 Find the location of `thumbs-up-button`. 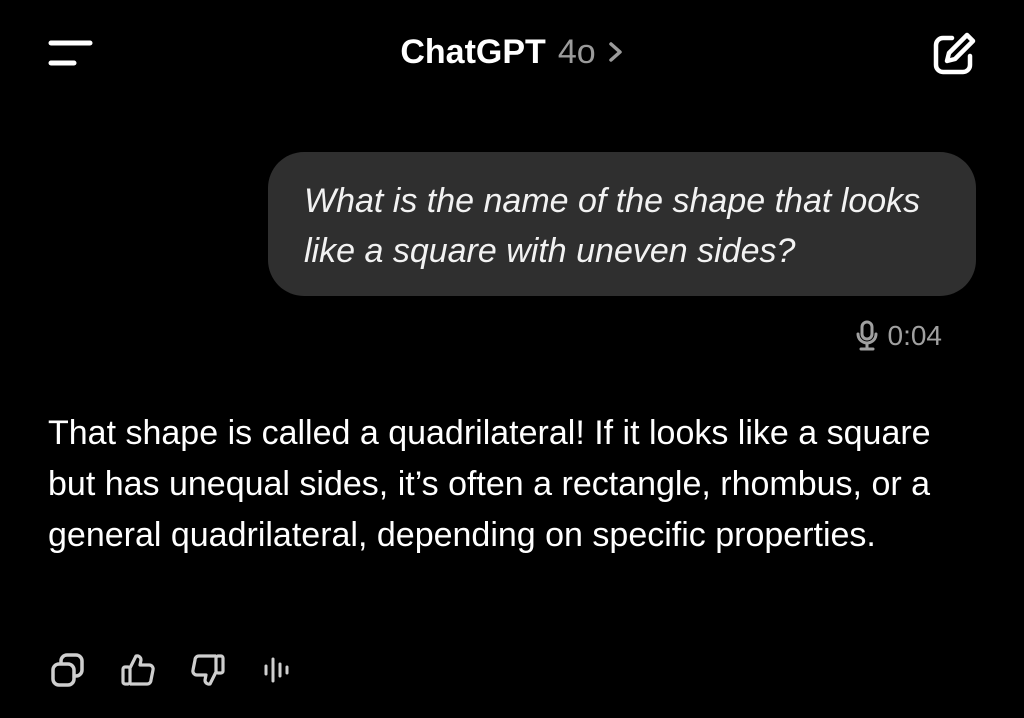

thumbs-up-button is located at coordinates (138, 670).